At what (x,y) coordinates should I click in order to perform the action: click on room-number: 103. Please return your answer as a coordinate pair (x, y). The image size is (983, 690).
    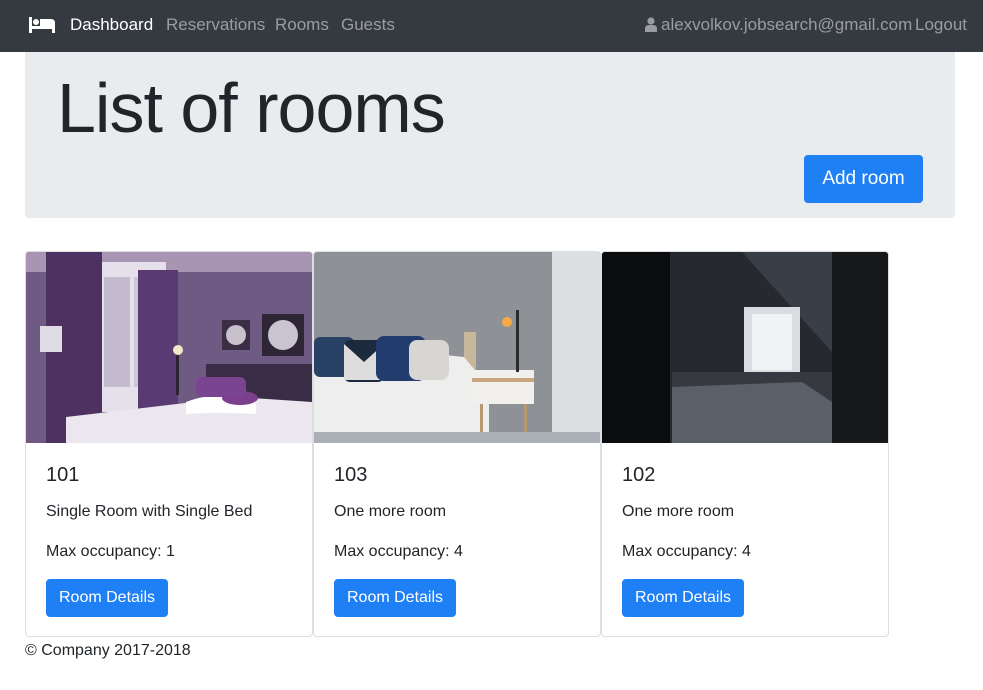
    Looking at the image, I should click on (351, 475).